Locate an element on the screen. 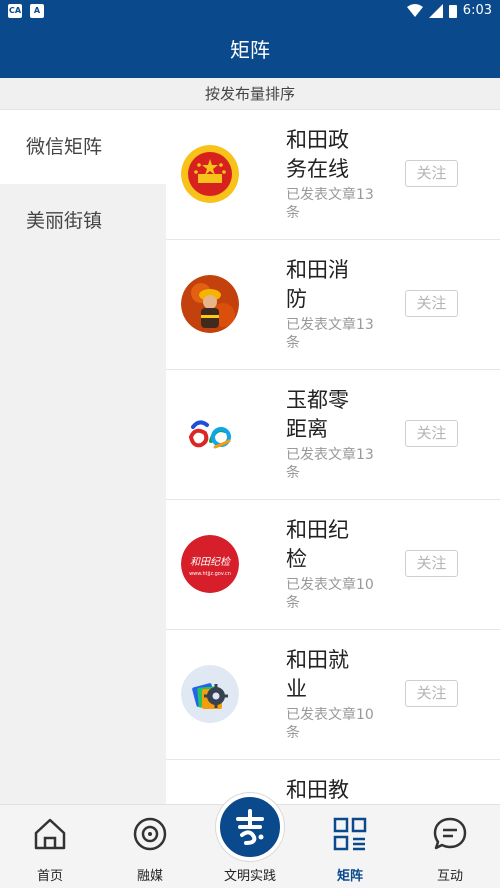 This screenshot has height=888, width=500. tab-label: 首页 is located at coordinates (49, 876).